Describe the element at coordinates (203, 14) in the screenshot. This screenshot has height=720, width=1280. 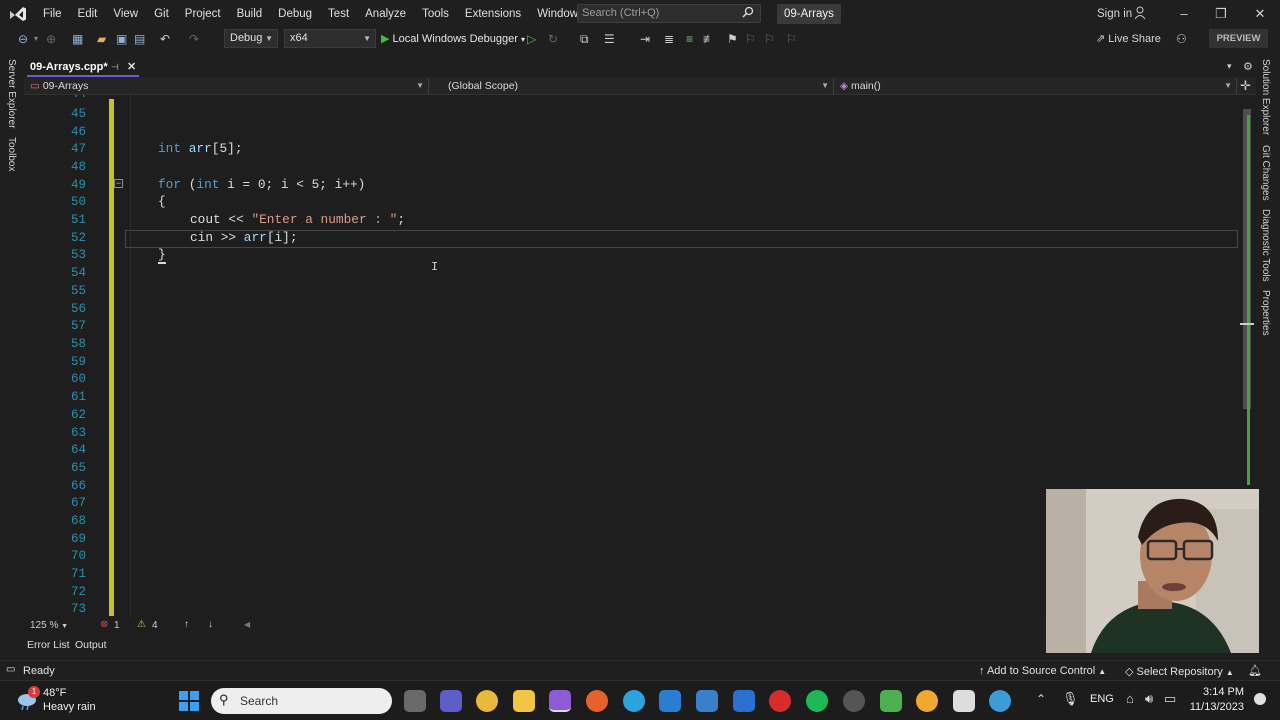
I see `menu-project: Project` at that location.